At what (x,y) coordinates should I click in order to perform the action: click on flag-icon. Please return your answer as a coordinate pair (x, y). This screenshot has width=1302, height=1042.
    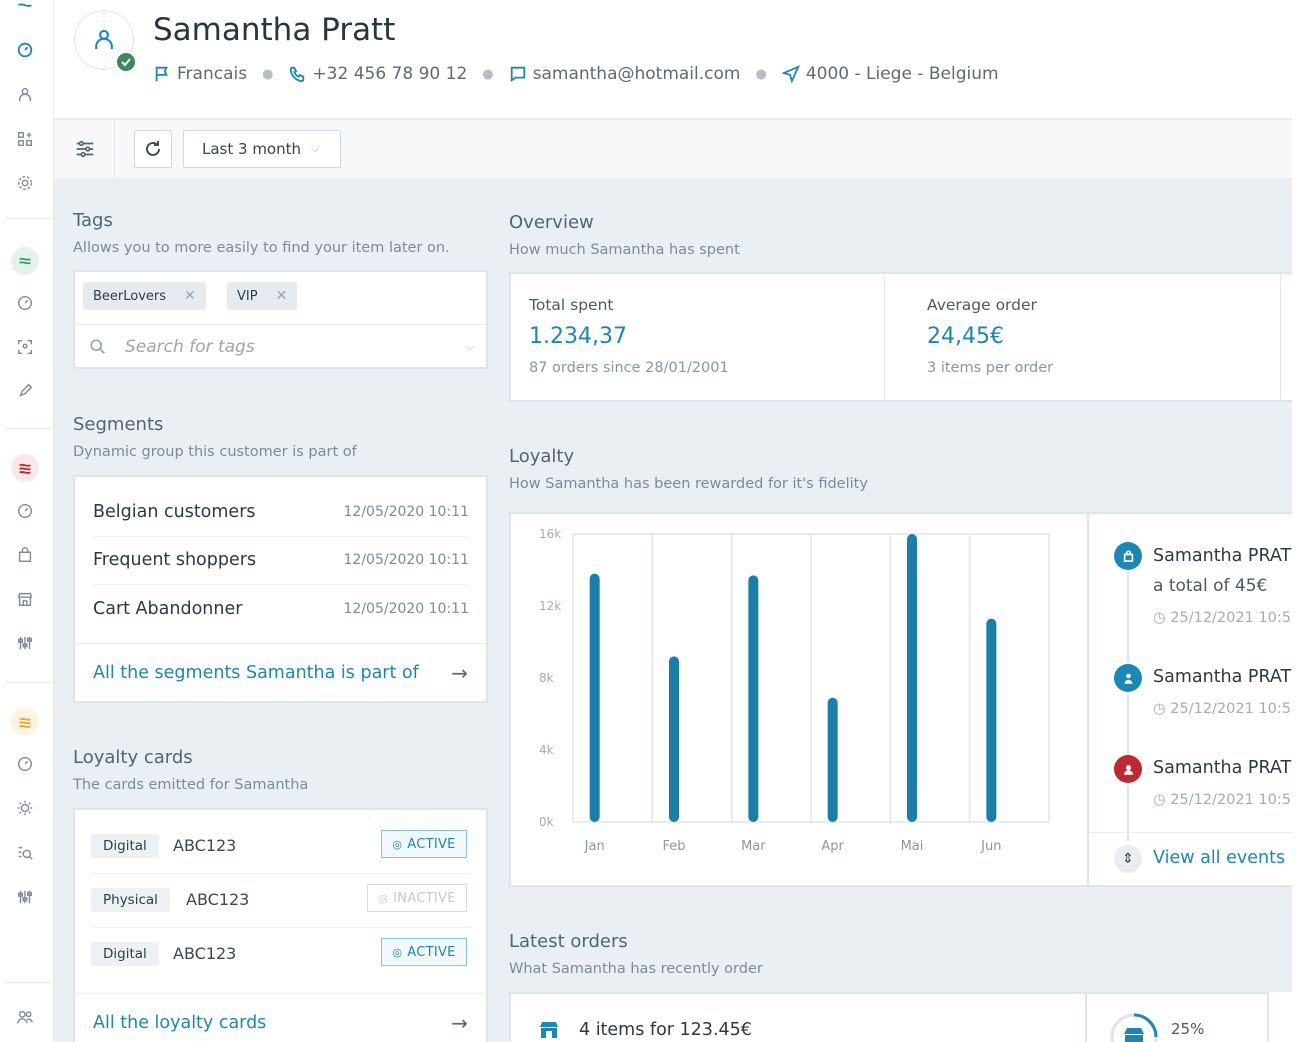
    Looking at the image, I should click on (161, 74).